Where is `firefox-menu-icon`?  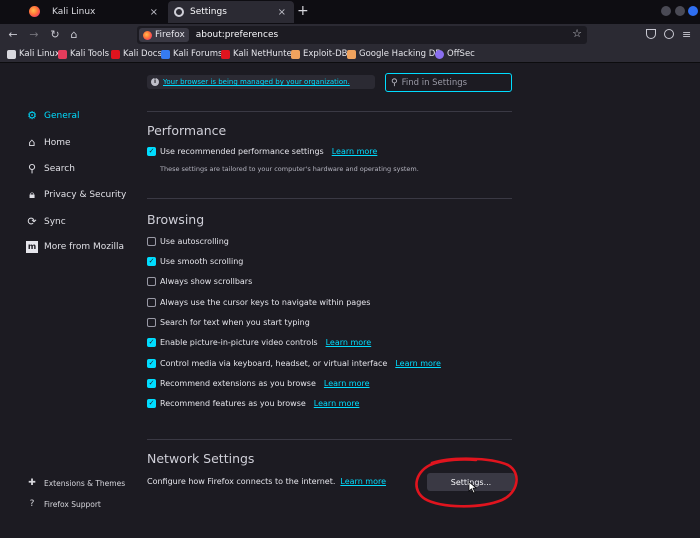 firefox-menu-icon is located at coordinates (34, 11).